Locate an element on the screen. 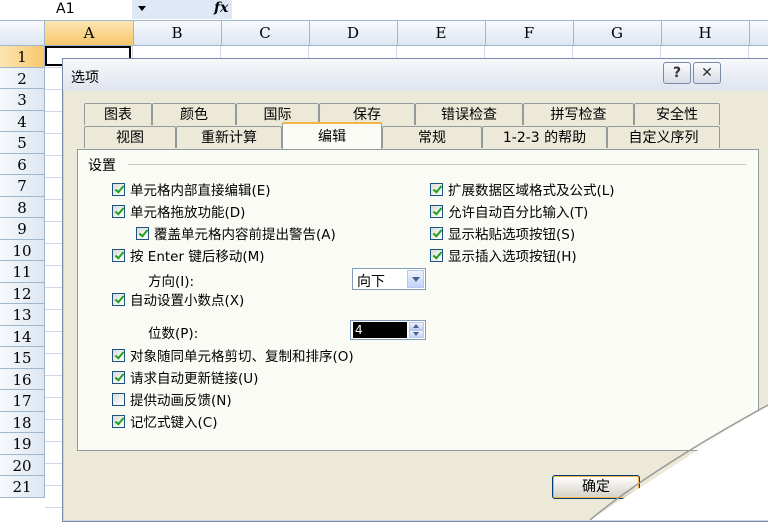 This screenshot has width=768, height=522. tab-4-tabs_row2: 常规 is located at coordinates (432, 137).